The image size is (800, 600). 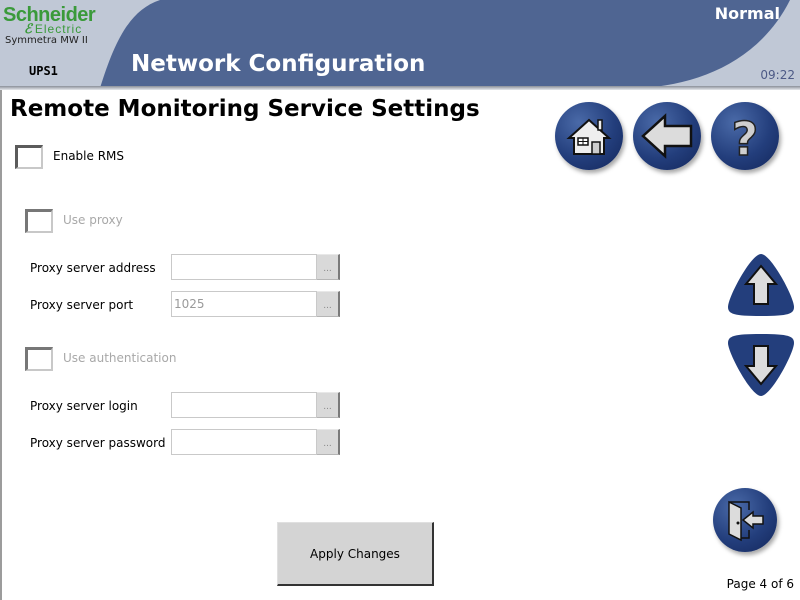 What do you see at coordinates (88, 156) in the screenshot?
I see `enable-rms-label: Enable RMS` at bounding box center [88, 156].